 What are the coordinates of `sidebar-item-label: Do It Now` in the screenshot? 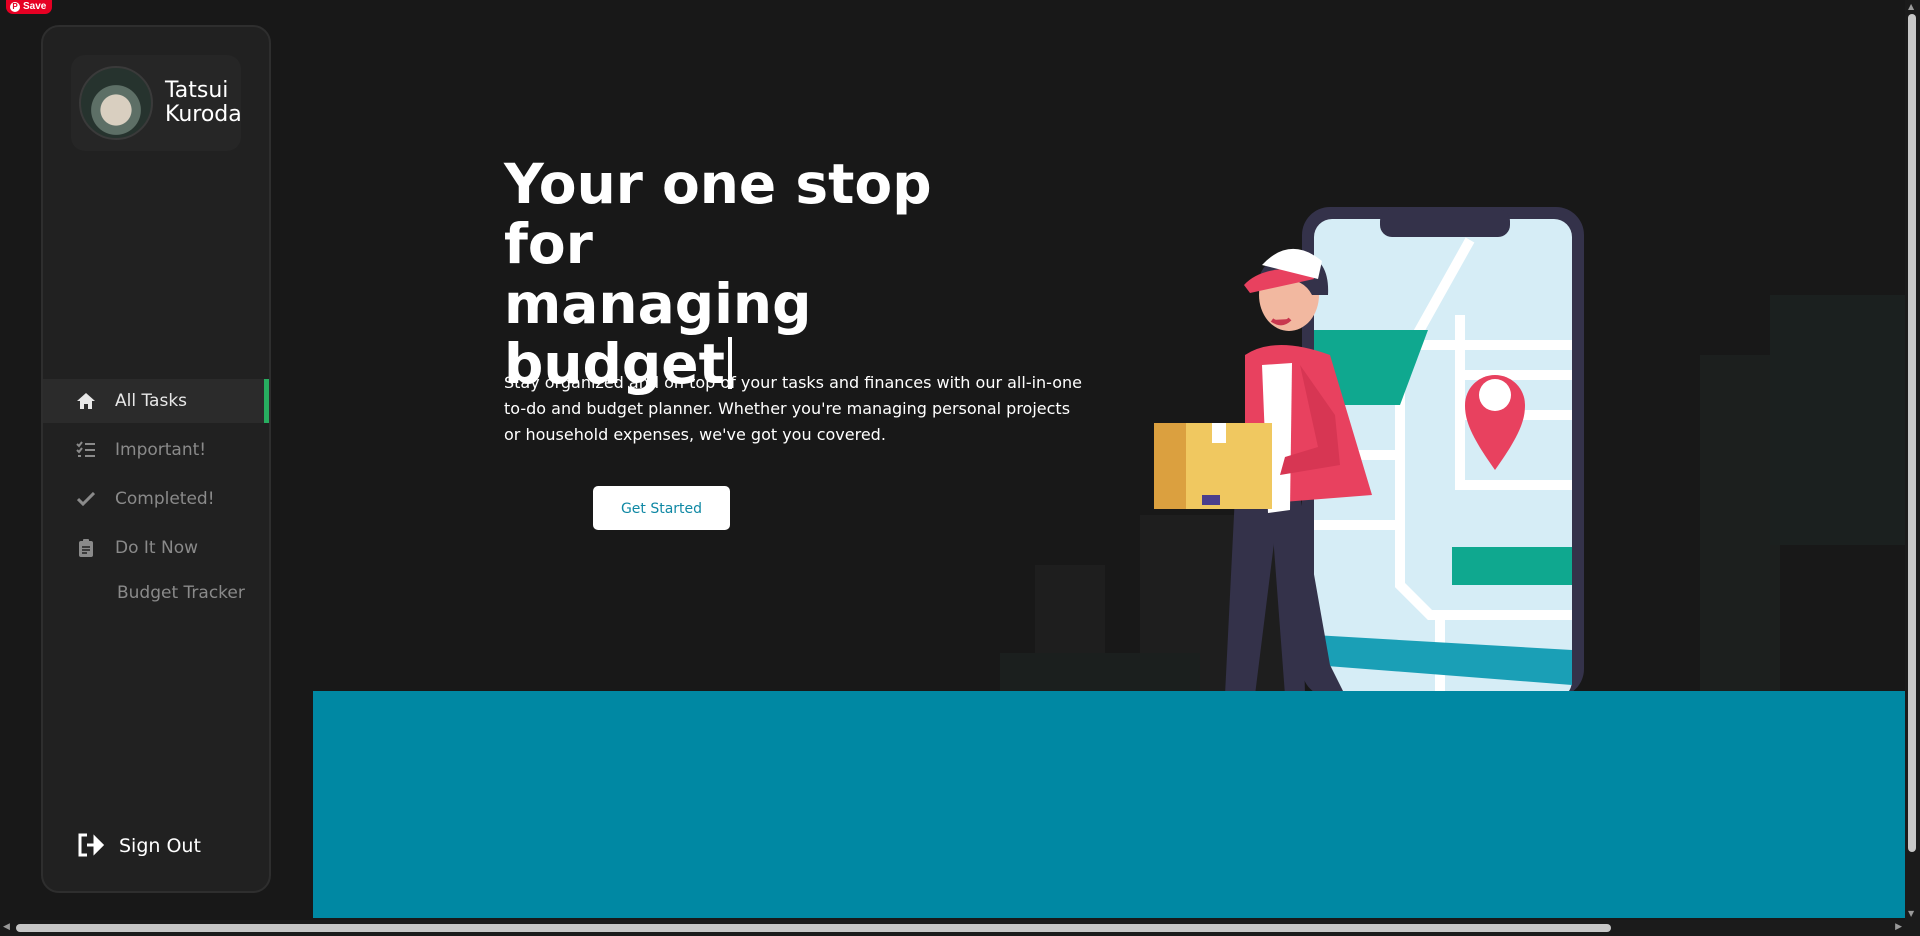 It's located at (156, 548).